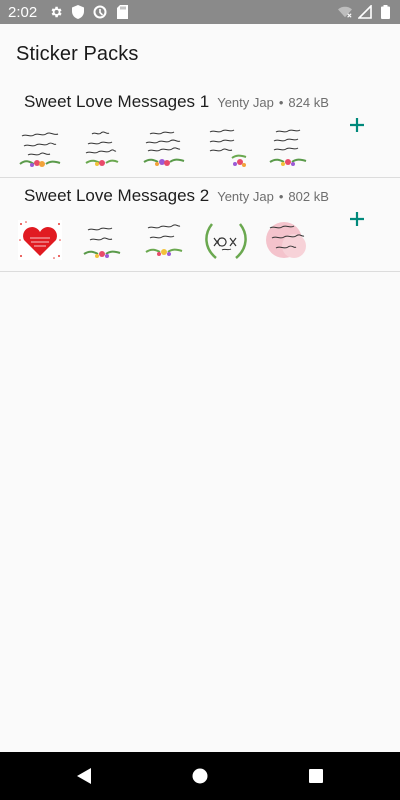 The image size is (400, 800). What do you see at coordinates (56, 12) in the screenshot?
I see `gear-icon` at bounding box center [56, 12].